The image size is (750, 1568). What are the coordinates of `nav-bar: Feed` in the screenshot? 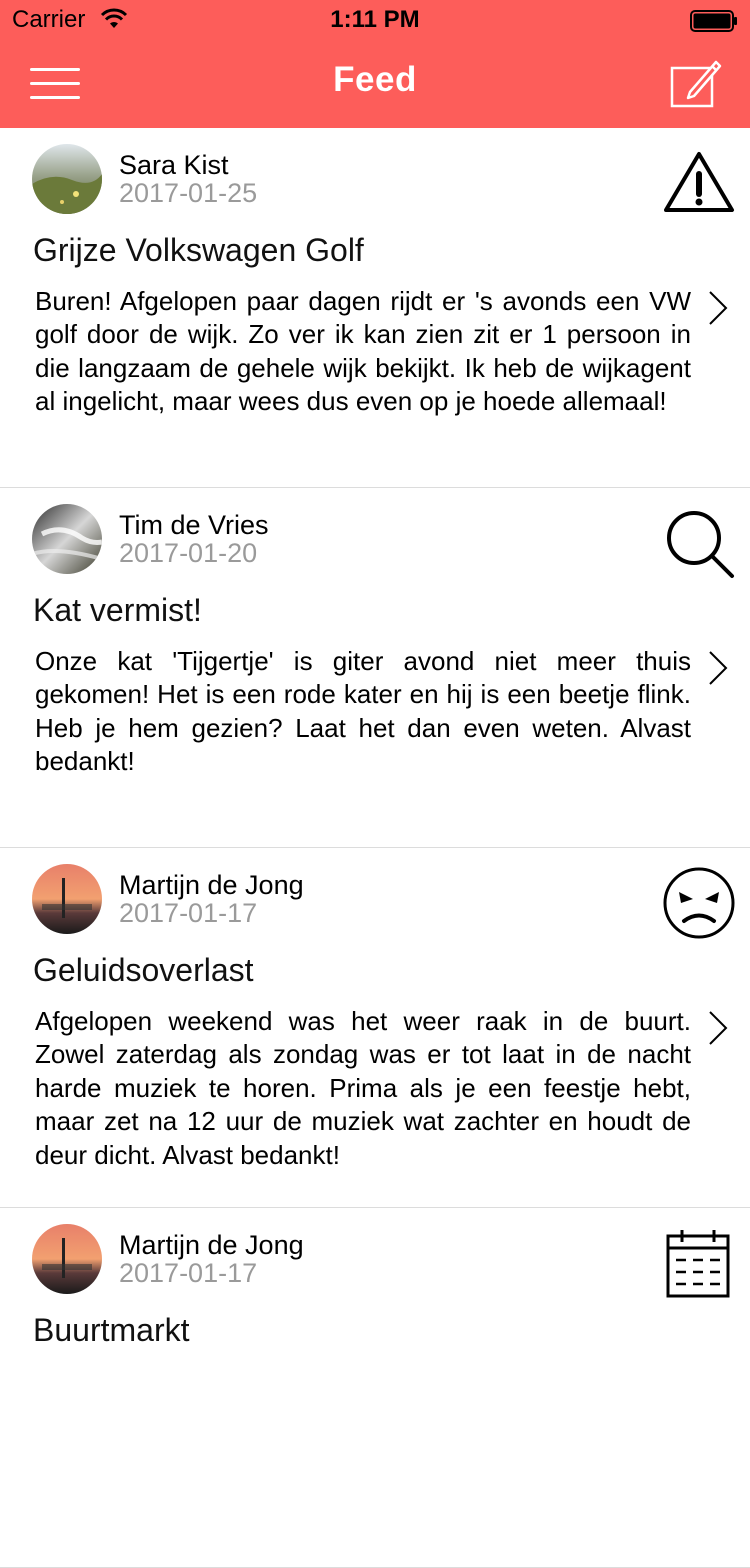 It's located at (375, 84).